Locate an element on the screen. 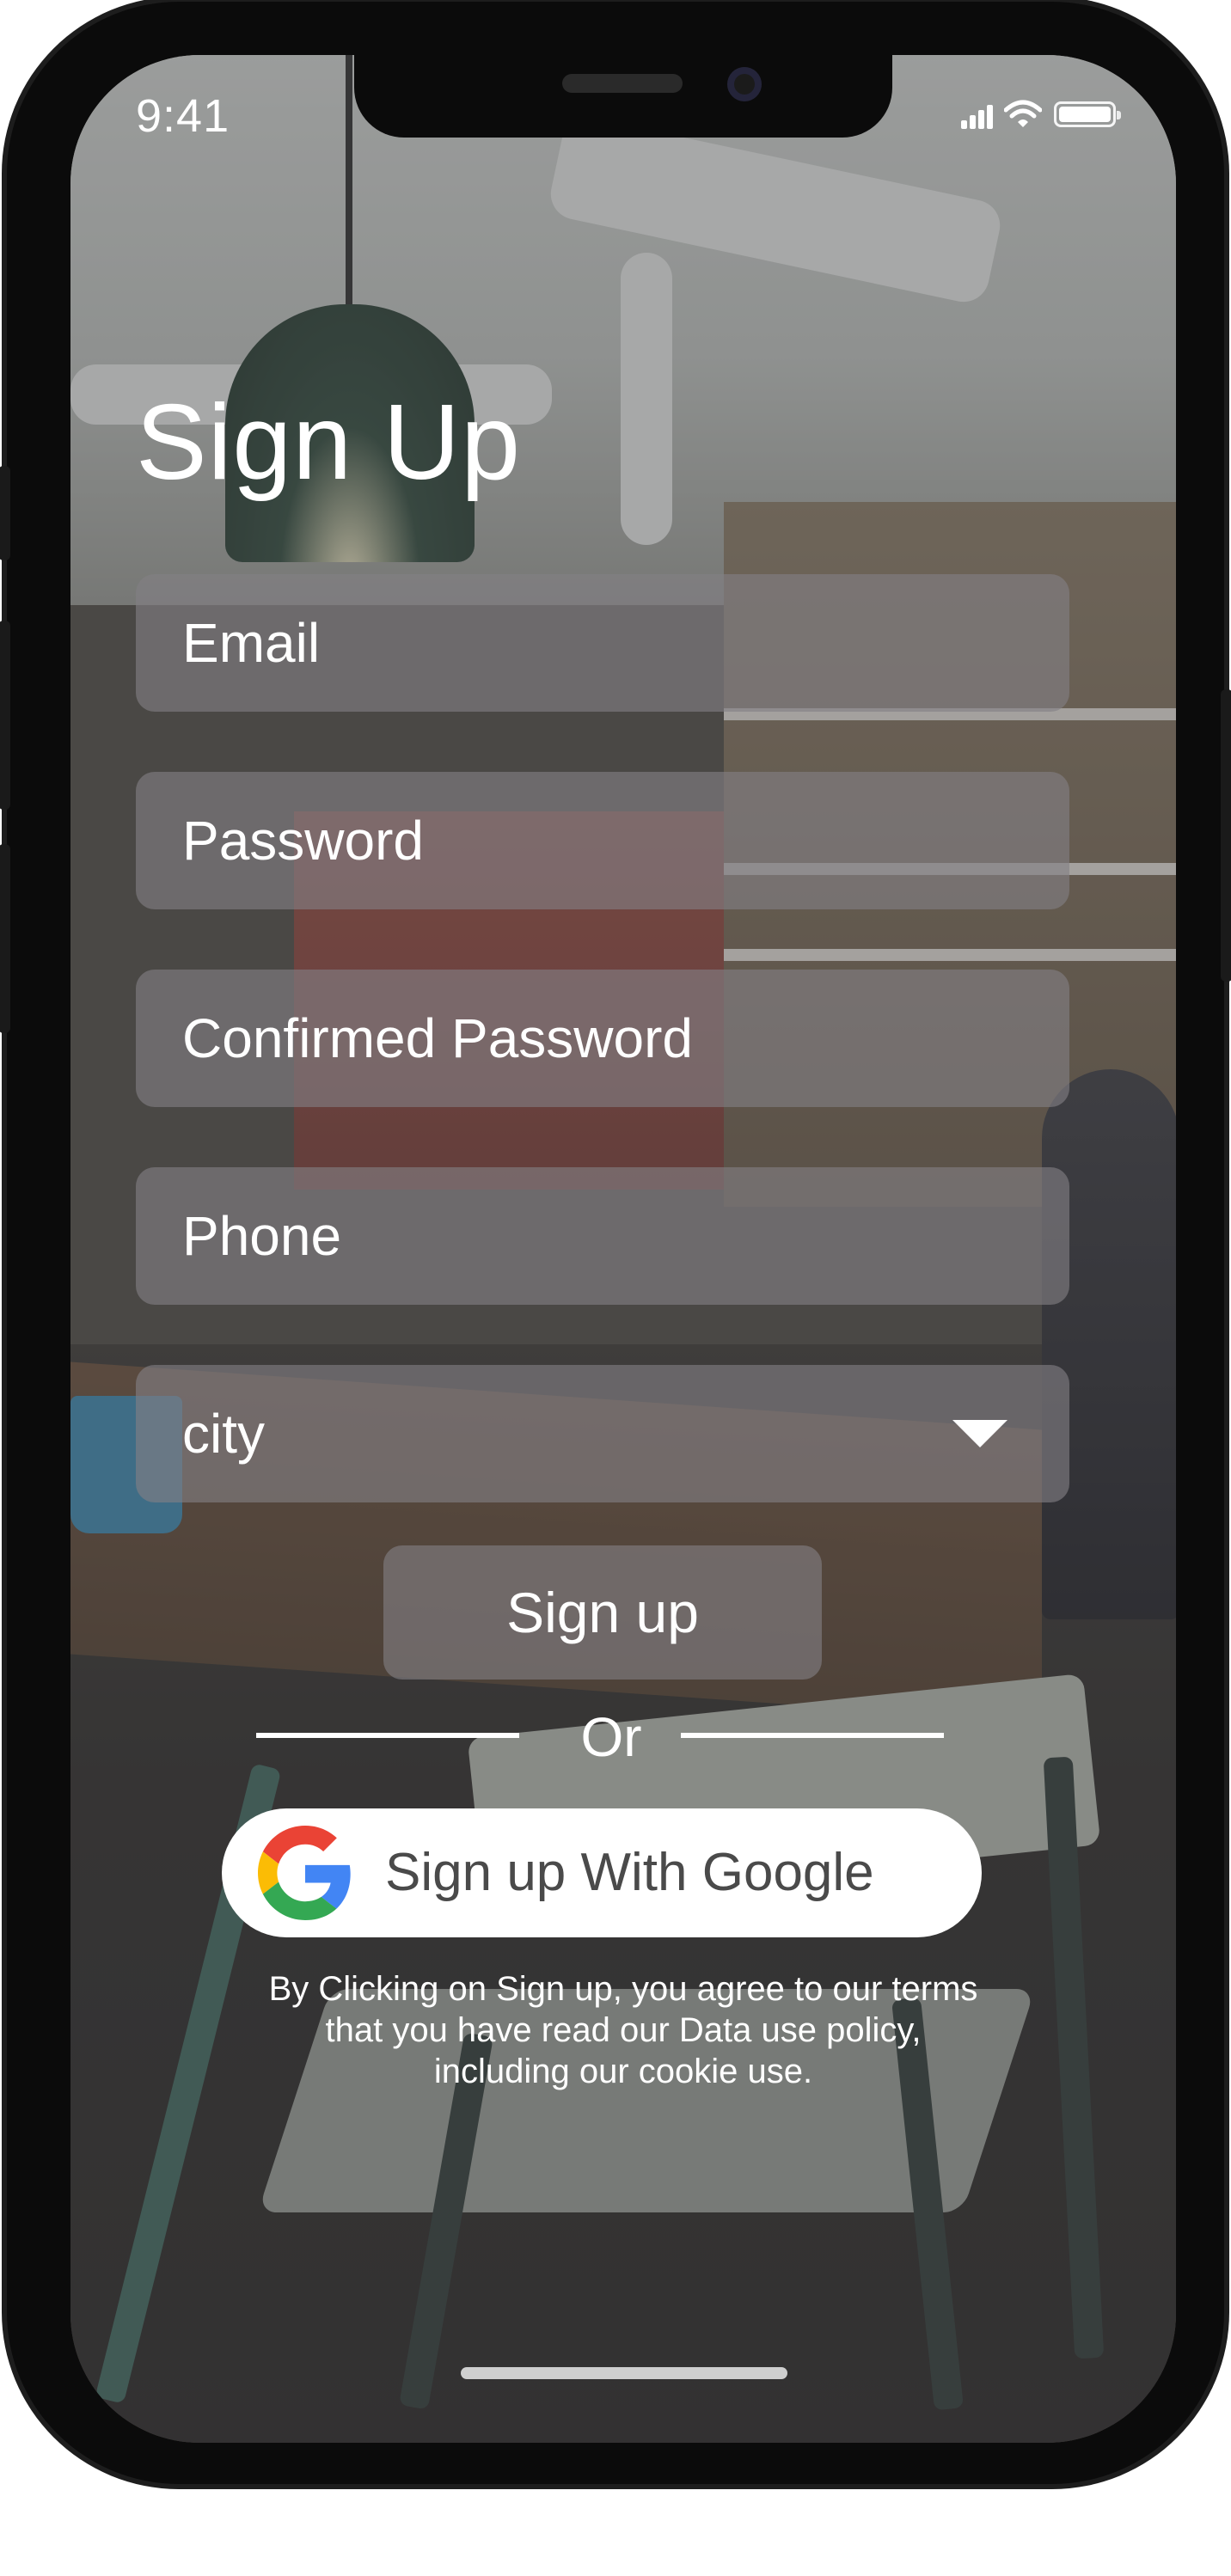  password-placeholder: Password is located at coordinates (303, 841).